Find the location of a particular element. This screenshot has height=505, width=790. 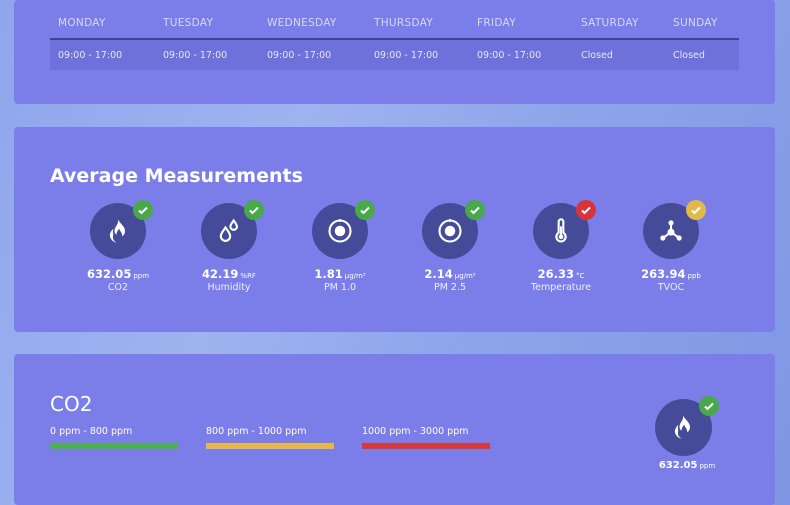

time-thursday: 09:00 - 17:00 is located at coordinates (406, 55).